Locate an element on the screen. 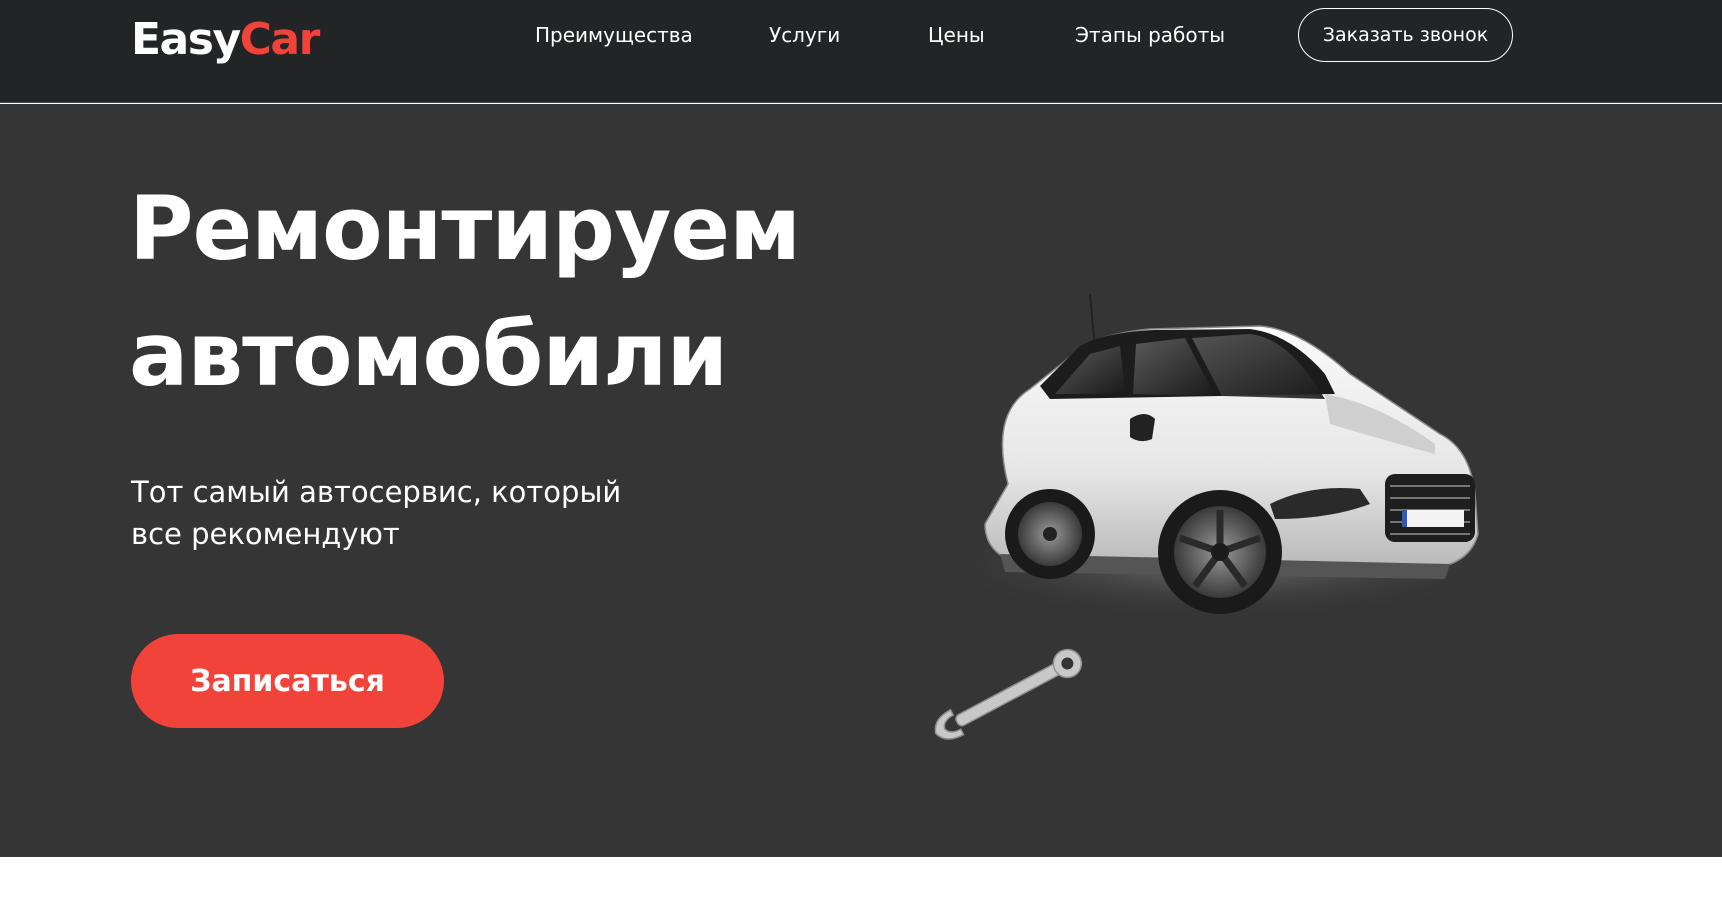 Image resolution: width=1722 pixels, height=911 pixels. wrench-icon is located at coordinates (1008, 694).